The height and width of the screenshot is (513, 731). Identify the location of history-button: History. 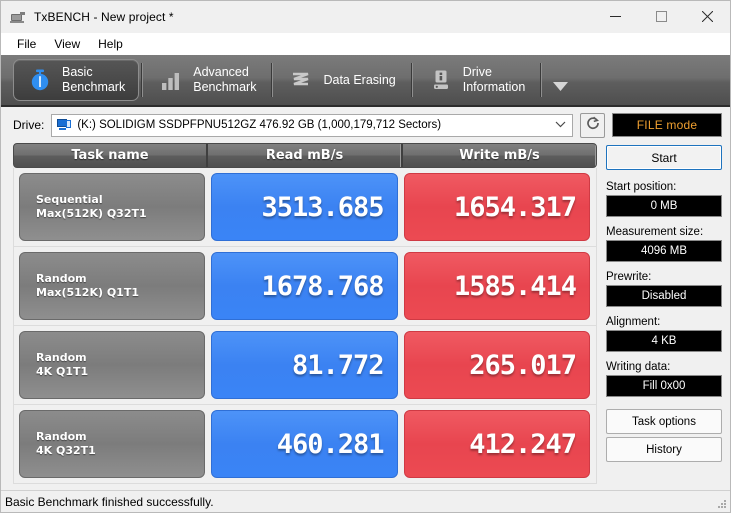
(664, 449).